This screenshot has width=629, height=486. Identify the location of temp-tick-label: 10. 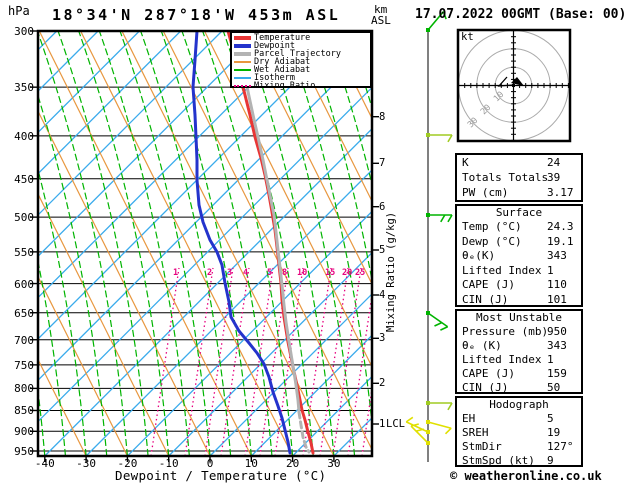
(251, 463).